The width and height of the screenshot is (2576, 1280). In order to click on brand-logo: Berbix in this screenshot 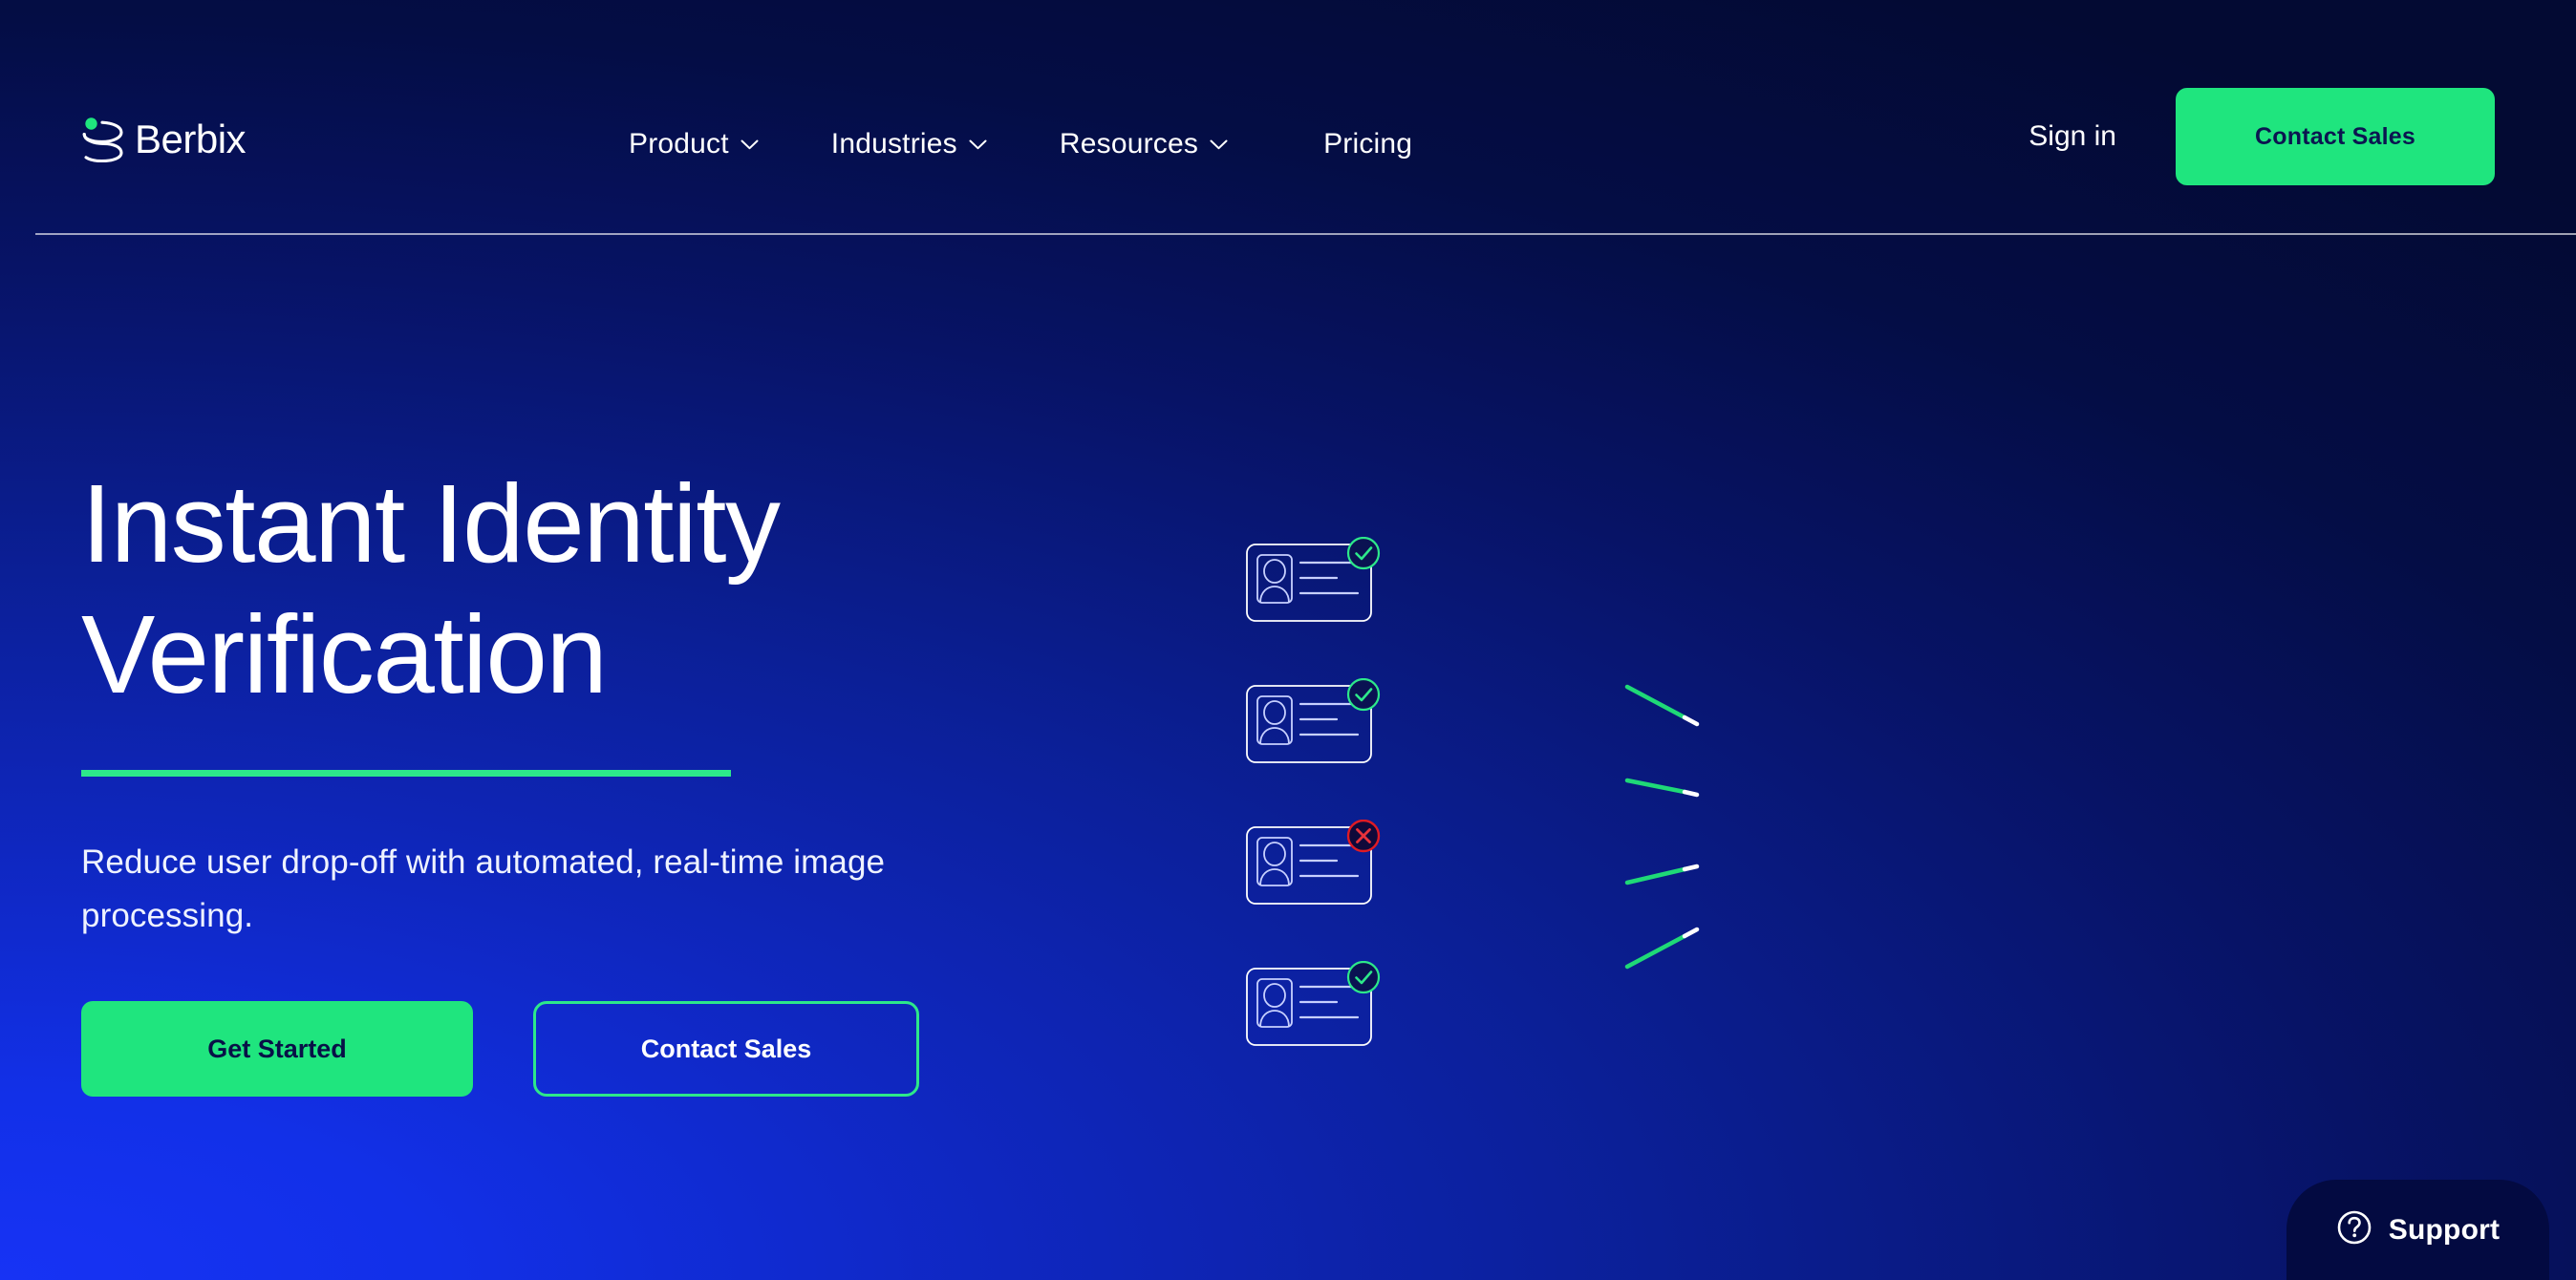, I will do `click(164, 139)`.